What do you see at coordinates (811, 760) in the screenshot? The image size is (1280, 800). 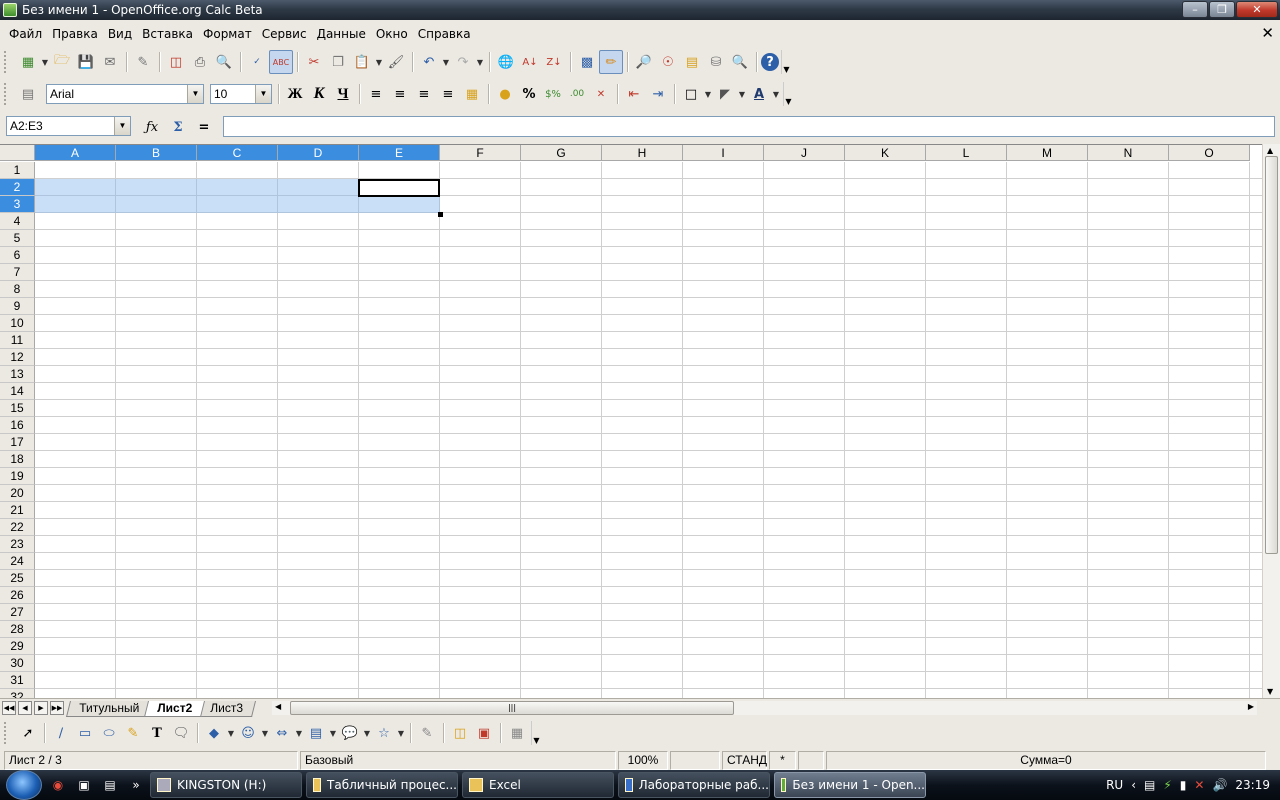 I see `status-signature` at bounding box center [811, 760].